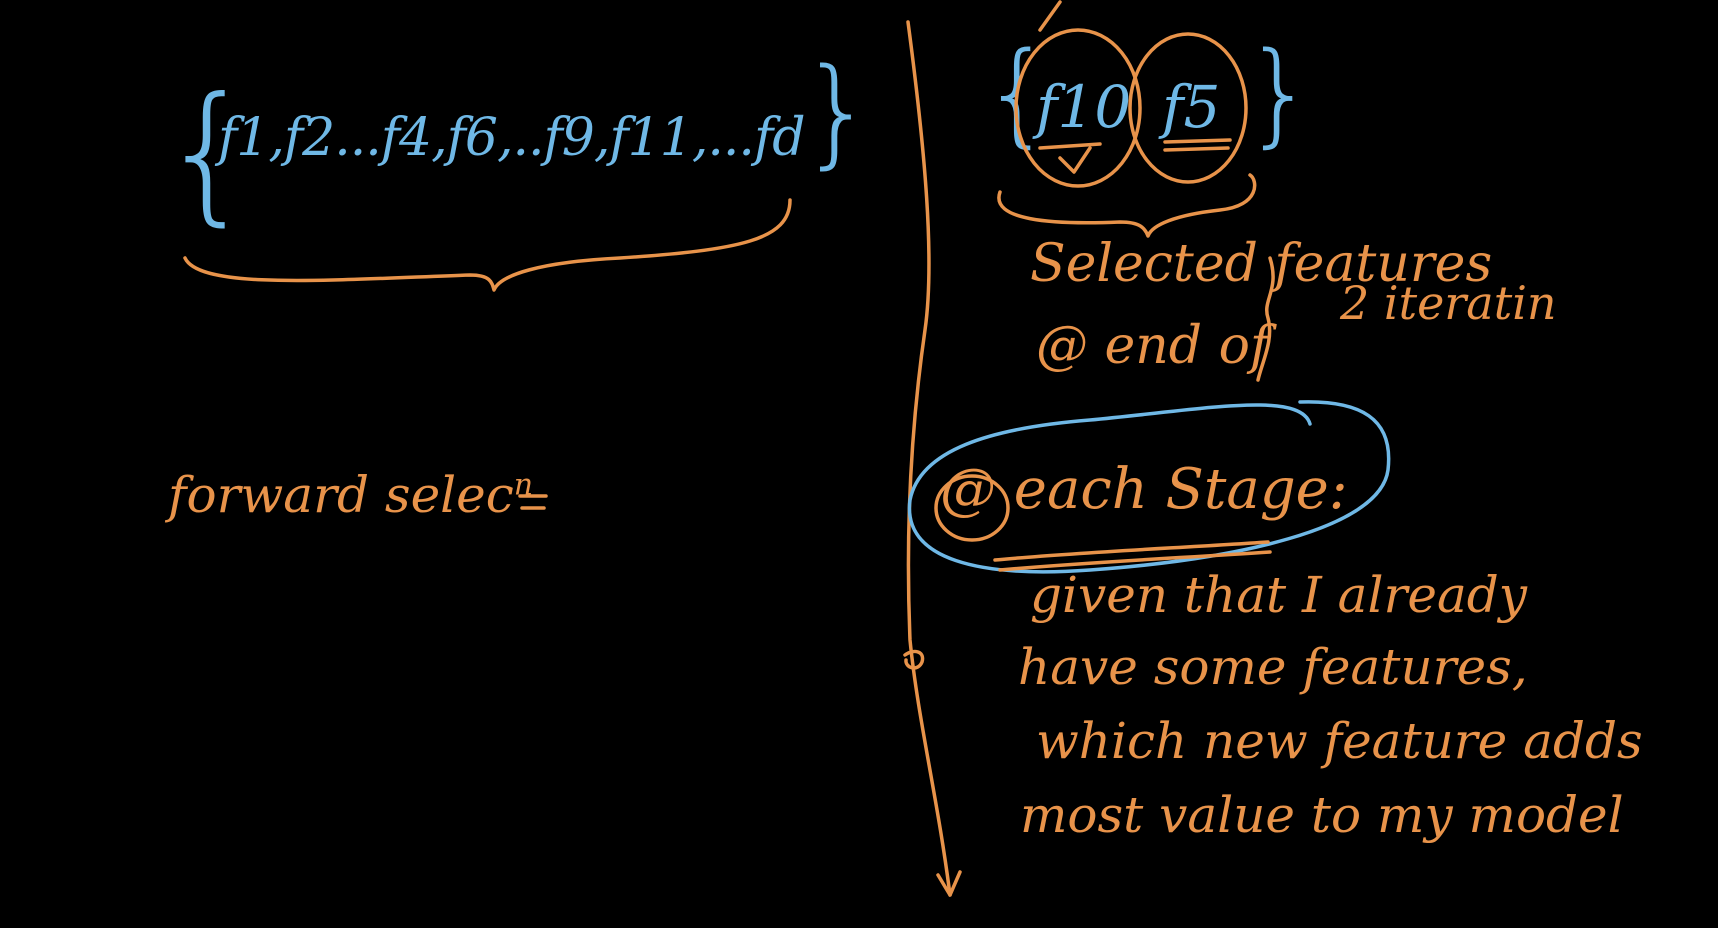  What do you see at coordinates (1188, 108) in the screenshot?
I see `circle-f5` at bounding box center [1188, 108].